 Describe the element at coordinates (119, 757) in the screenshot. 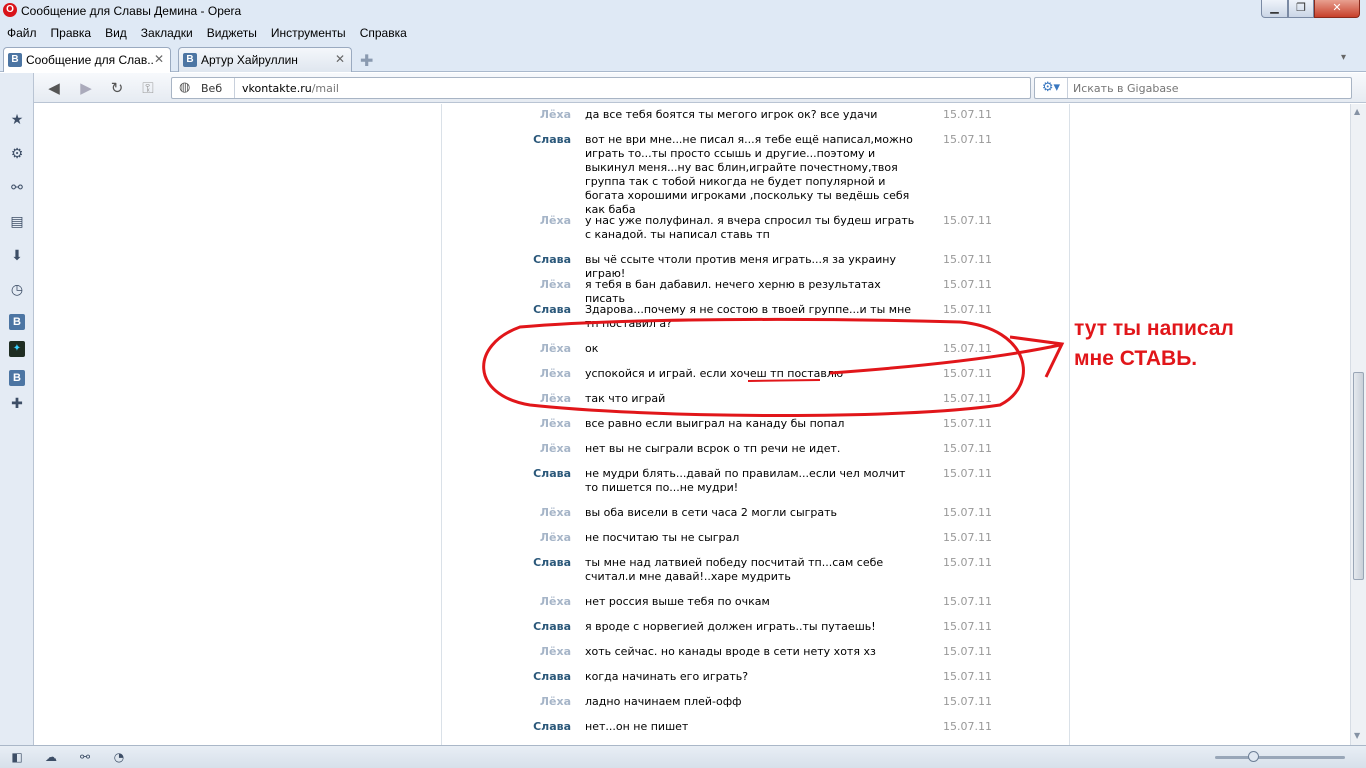

I see `speed-icon: ◔` at that location.